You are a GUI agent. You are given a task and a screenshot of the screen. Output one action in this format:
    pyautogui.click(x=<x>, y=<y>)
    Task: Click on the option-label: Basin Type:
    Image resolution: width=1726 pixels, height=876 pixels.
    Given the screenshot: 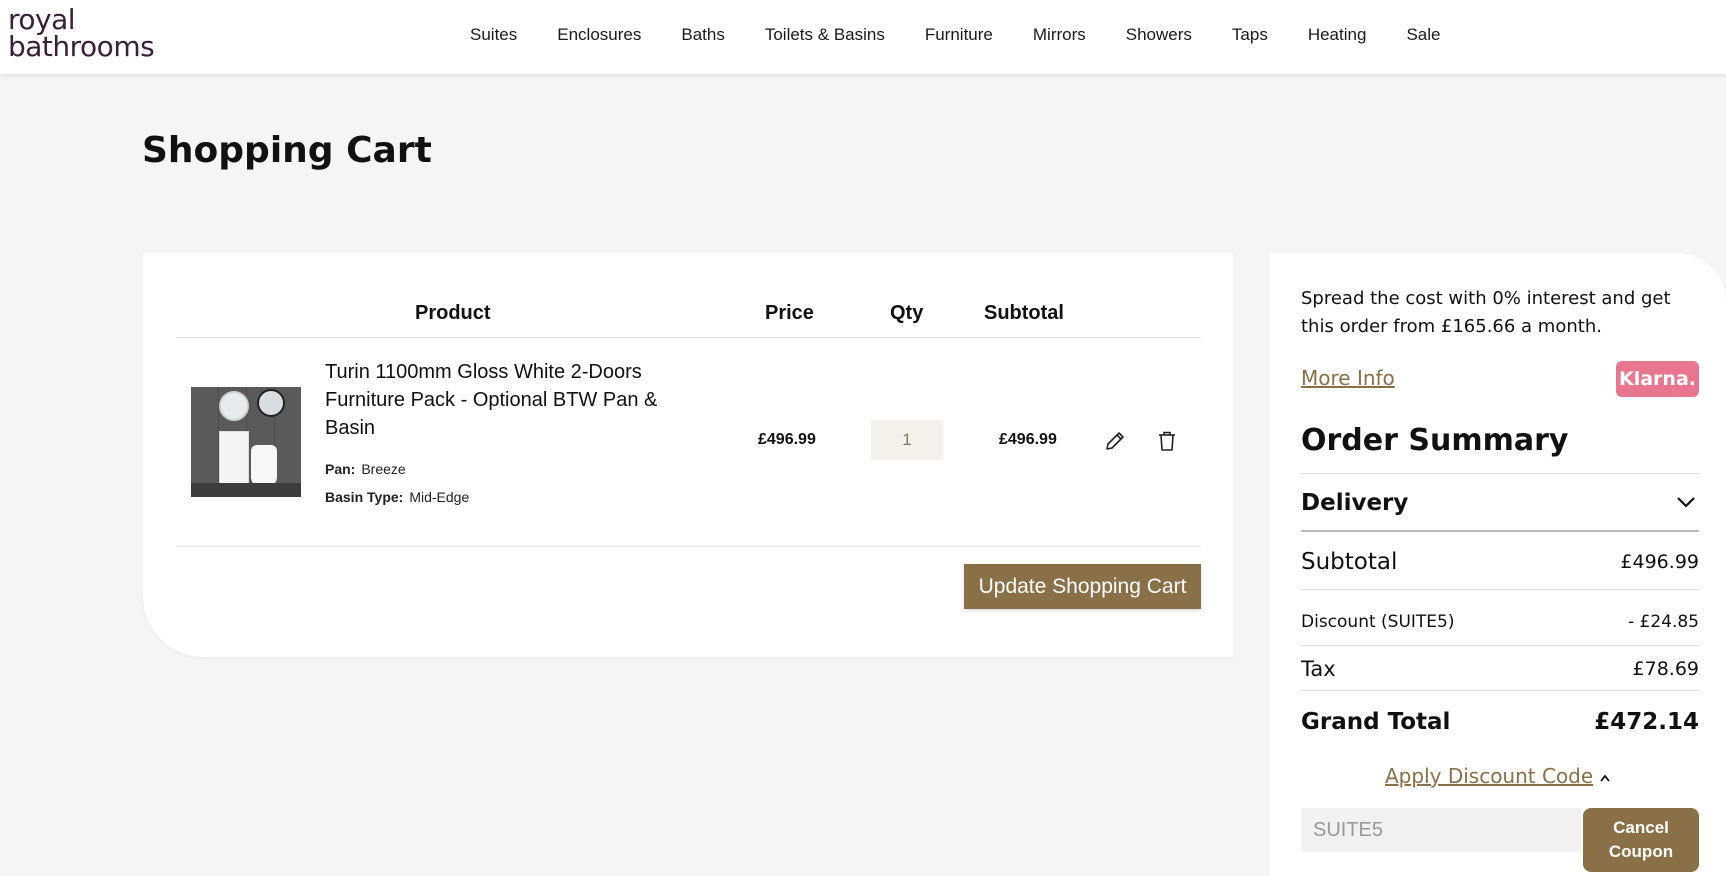 What is the action you would take?
    pyautogui.click(x=364, y=497)
    